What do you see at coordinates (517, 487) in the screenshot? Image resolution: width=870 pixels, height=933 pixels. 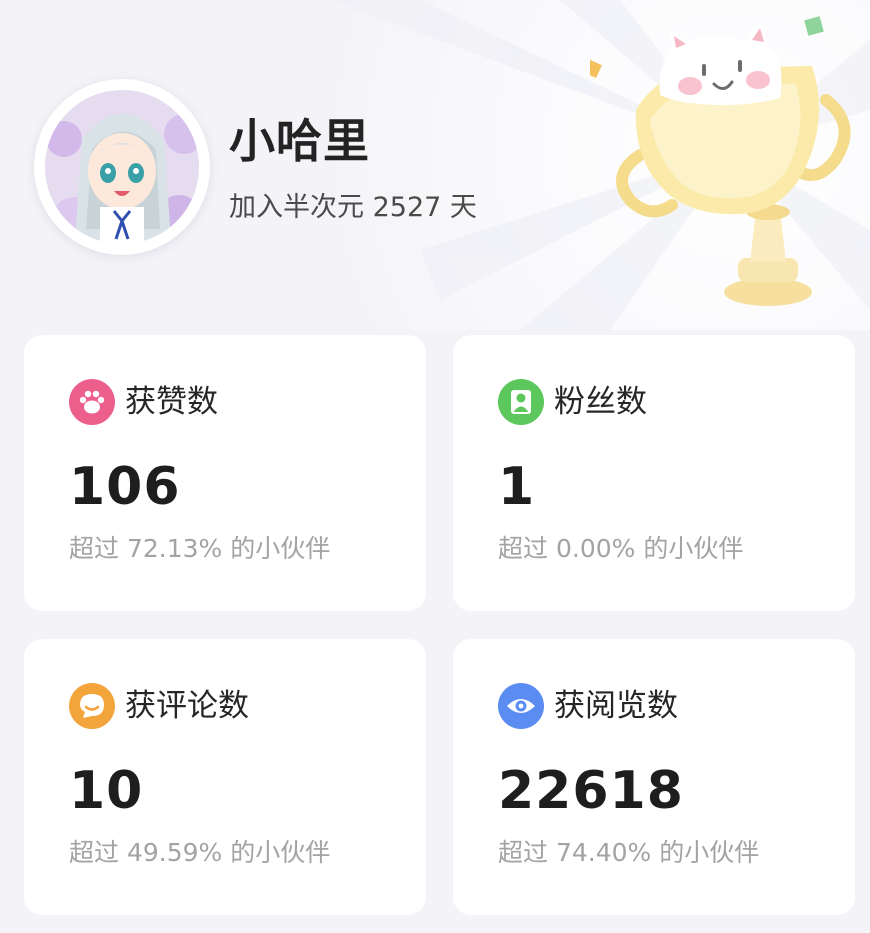 I see `stat-value: 1` at bounding box center [517, 487].